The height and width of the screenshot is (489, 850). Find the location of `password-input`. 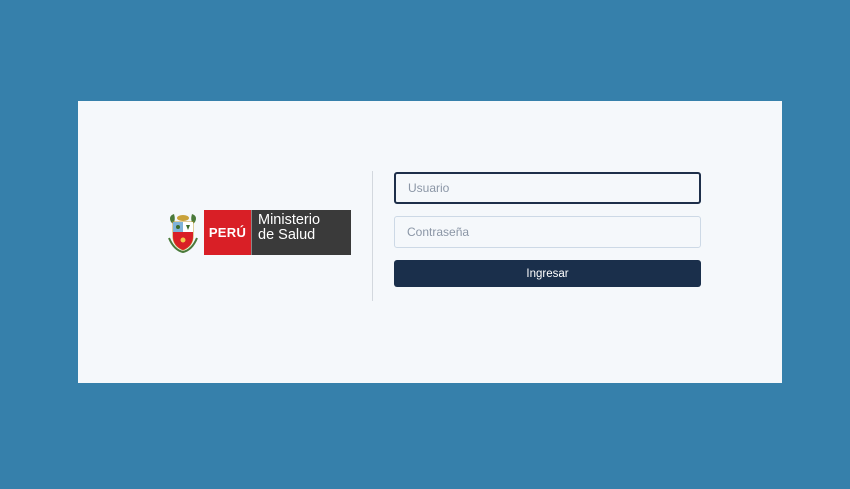

password-input is located at coordinates (547, 232).